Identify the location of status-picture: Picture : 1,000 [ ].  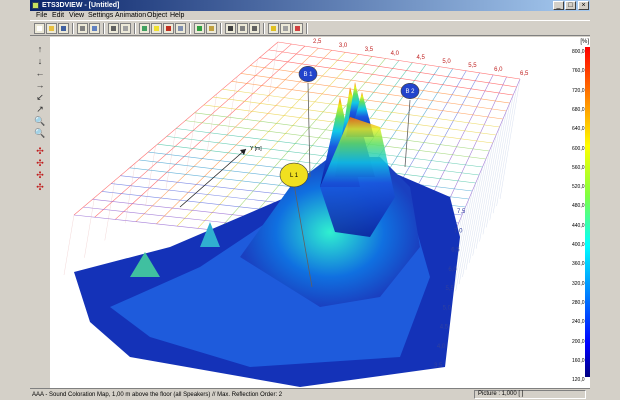
(530, 394).